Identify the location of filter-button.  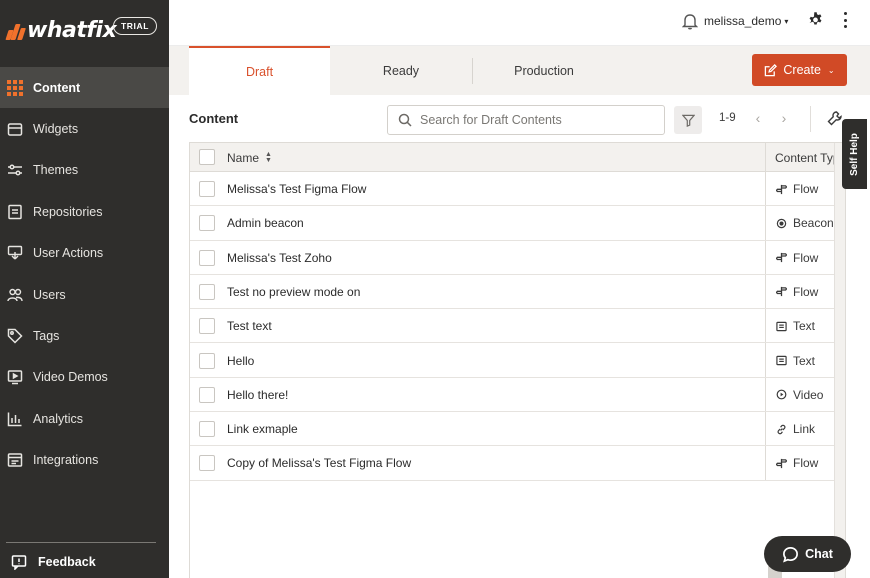
(688, 120).